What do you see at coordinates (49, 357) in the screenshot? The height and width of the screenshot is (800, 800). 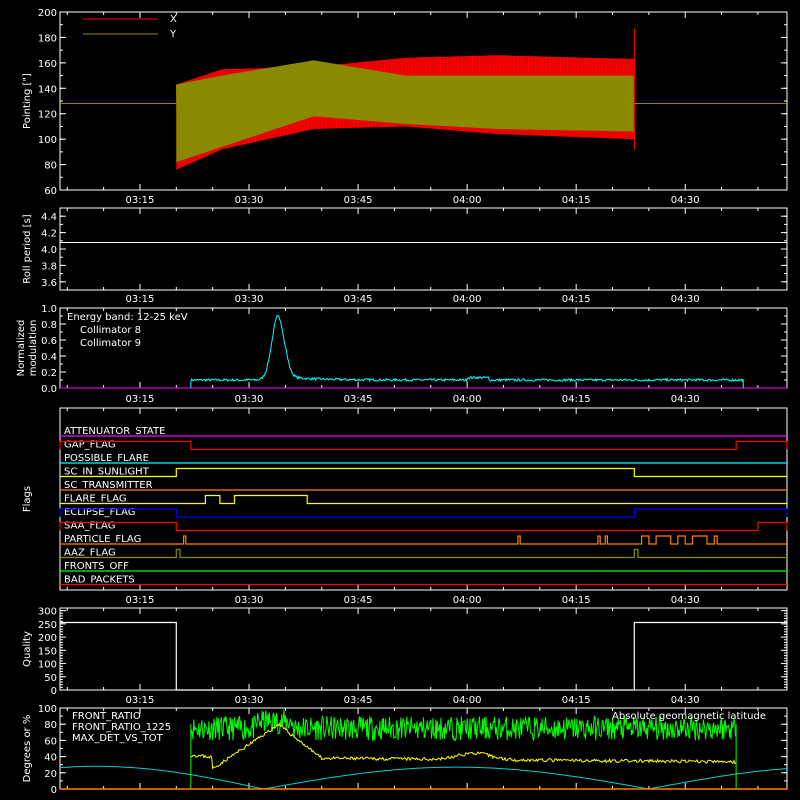 I see `y-tick-label: 0.4` at bounding box center [49, 357].